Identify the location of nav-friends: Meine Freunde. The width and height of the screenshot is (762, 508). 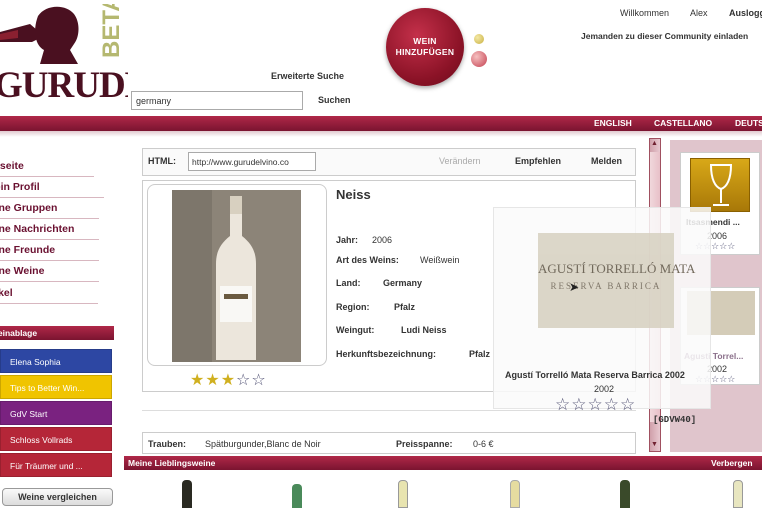
(49, 250).